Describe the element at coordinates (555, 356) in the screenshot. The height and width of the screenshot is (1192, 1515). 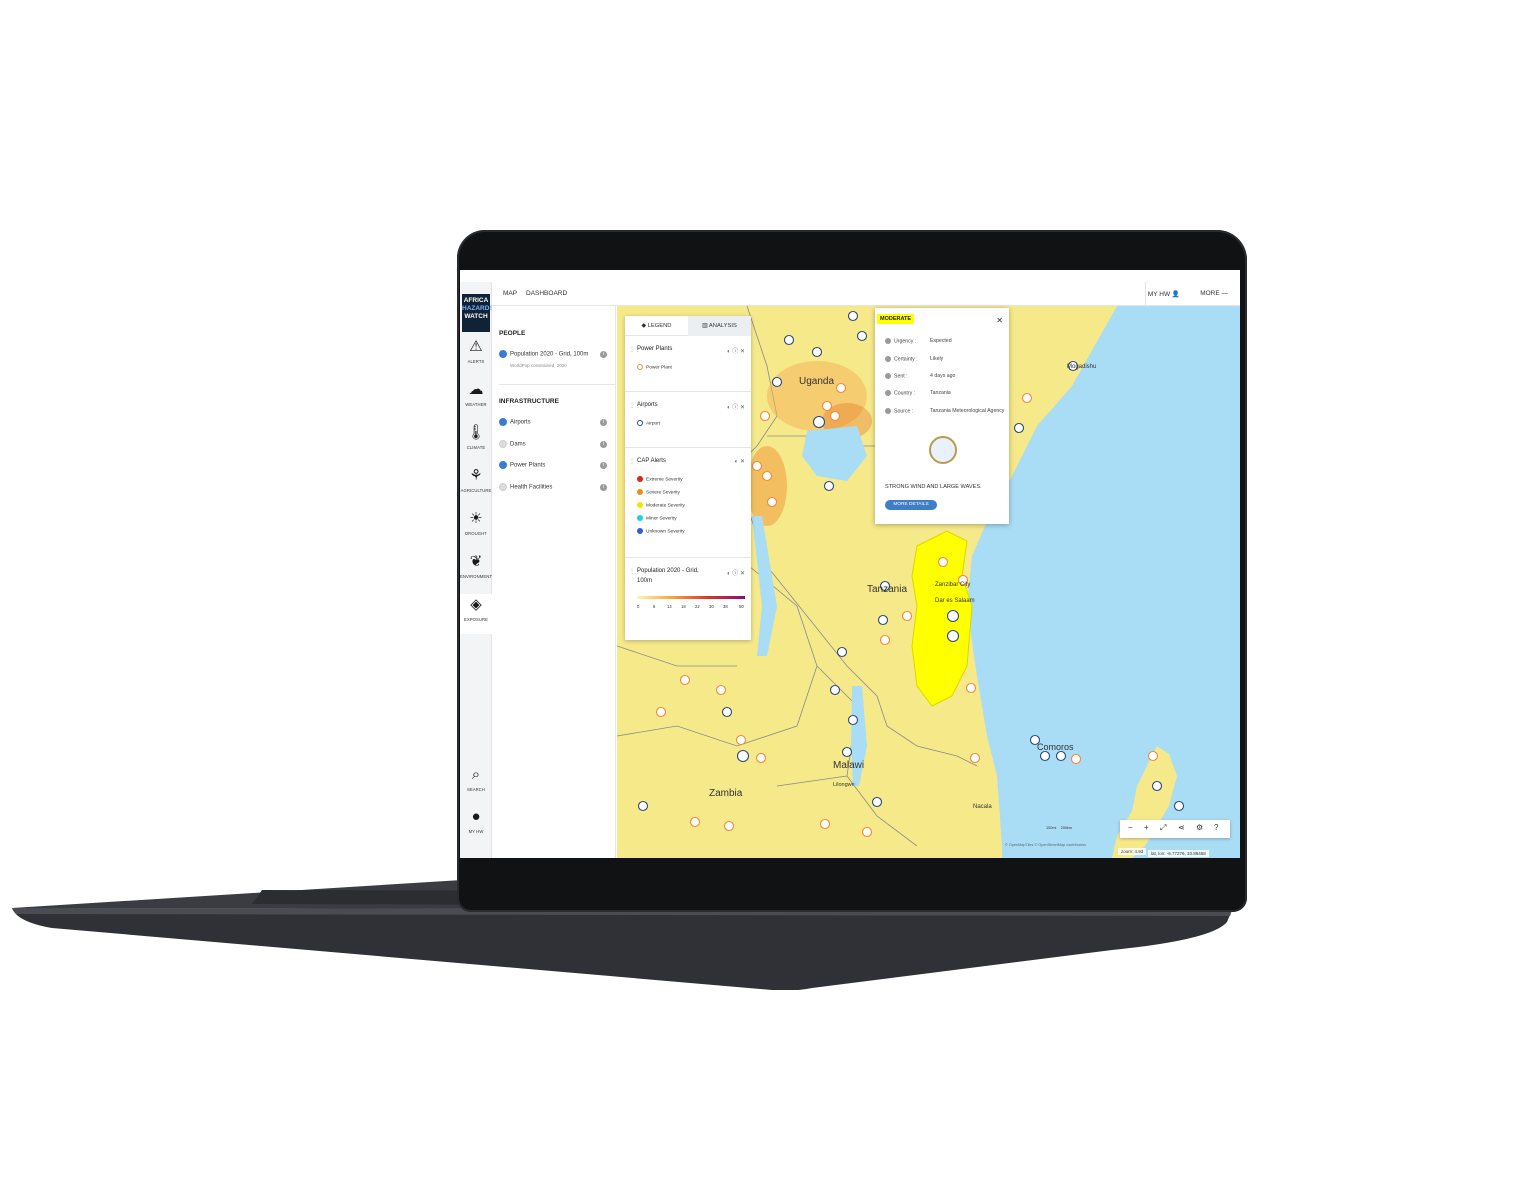
I see `layer-population: Population 2020 - Grid, 100m i` at that location.